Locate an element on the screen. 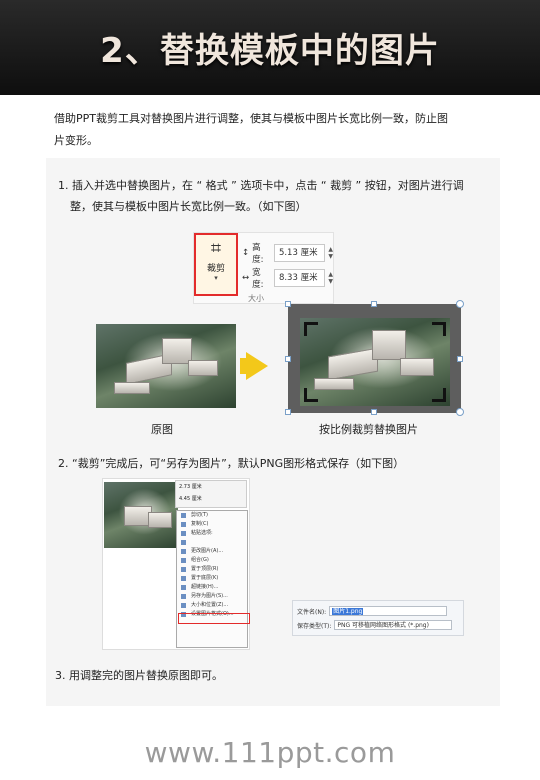 This screenshot has width=540, height=780. context-menu-item: 置于顶层(R) is located at coordinates (212, 569).